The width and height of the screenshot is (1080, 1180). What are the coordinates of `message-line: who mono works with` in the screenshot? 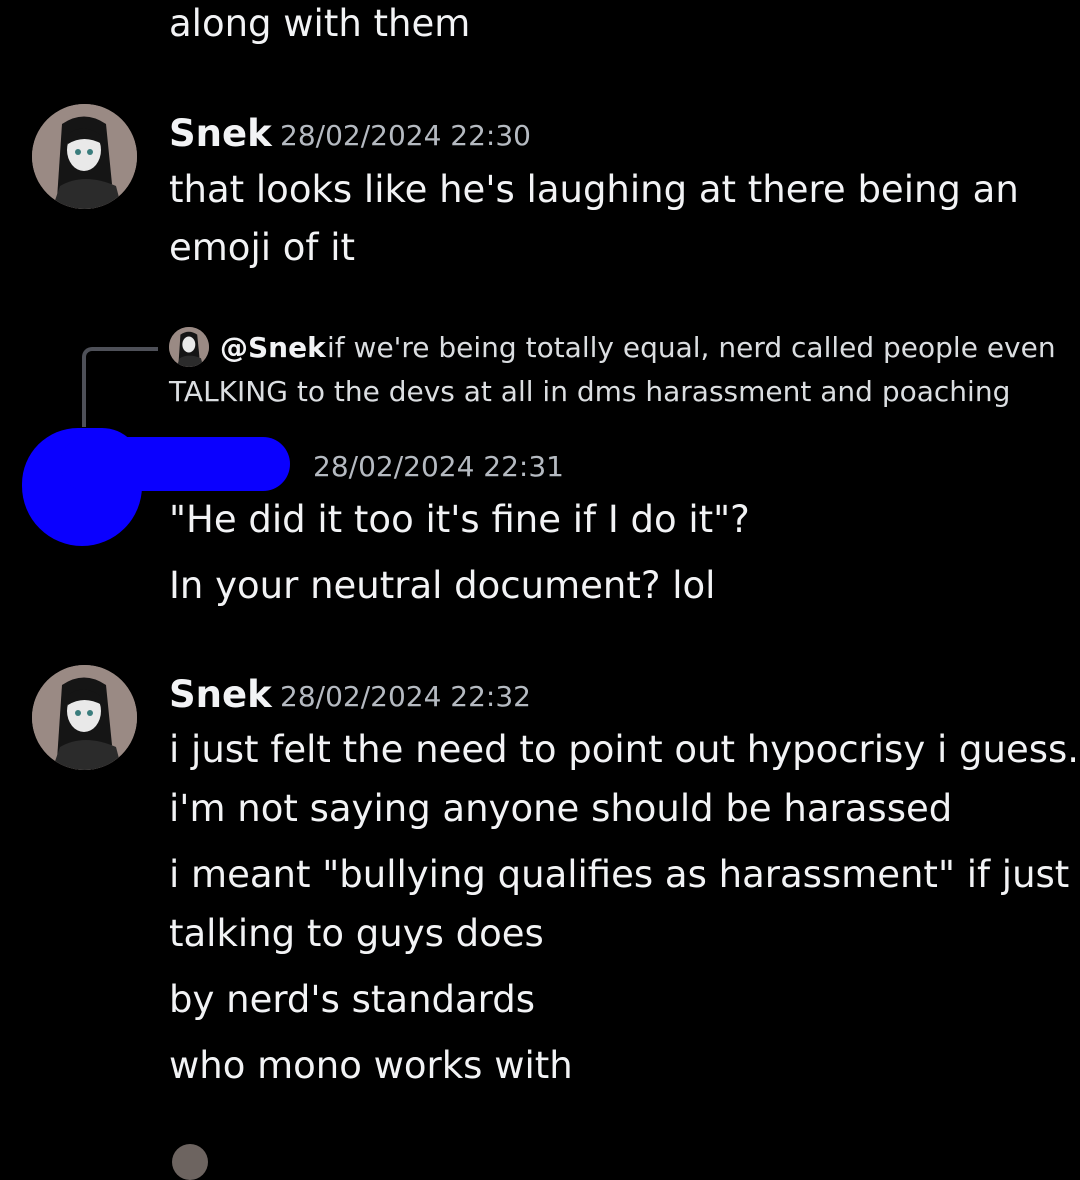 It's located at (371, 1065).